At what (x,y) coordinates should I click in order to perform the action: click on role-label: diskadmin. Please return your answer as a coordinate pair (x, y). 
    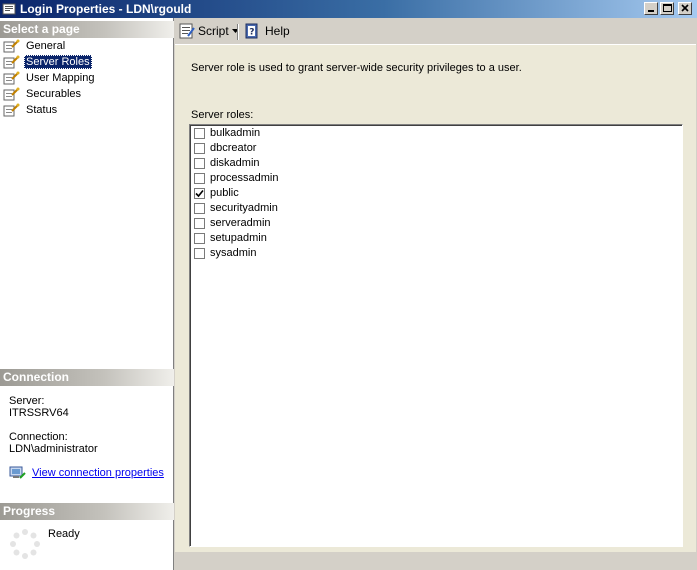
    Looking at the image, I should click on (235, 163).